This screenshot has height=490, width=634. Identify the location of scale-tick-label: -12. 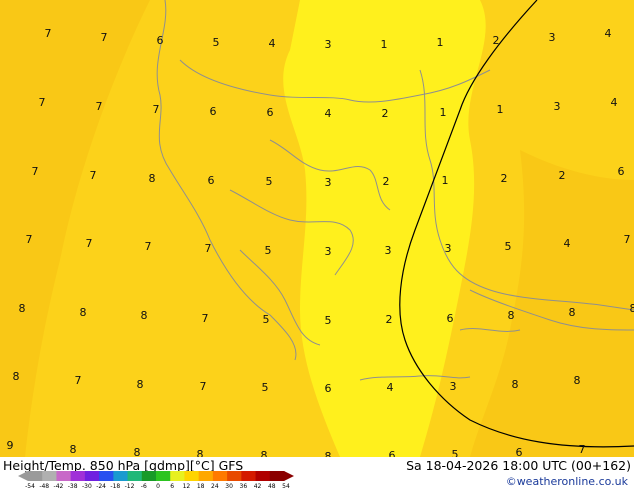
(129, 486).